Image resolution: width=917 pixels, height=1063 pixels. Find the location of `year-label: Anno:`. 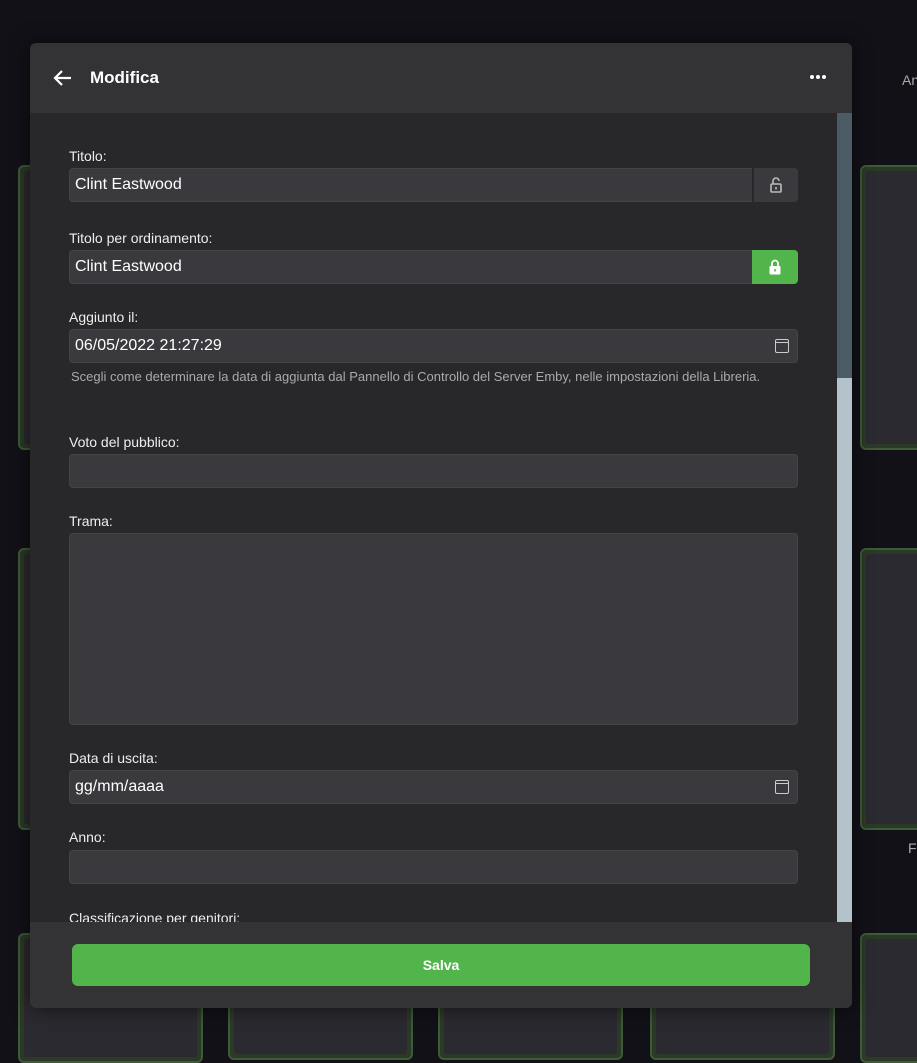

year-label: Anno: is located at coordinates (87, 837).